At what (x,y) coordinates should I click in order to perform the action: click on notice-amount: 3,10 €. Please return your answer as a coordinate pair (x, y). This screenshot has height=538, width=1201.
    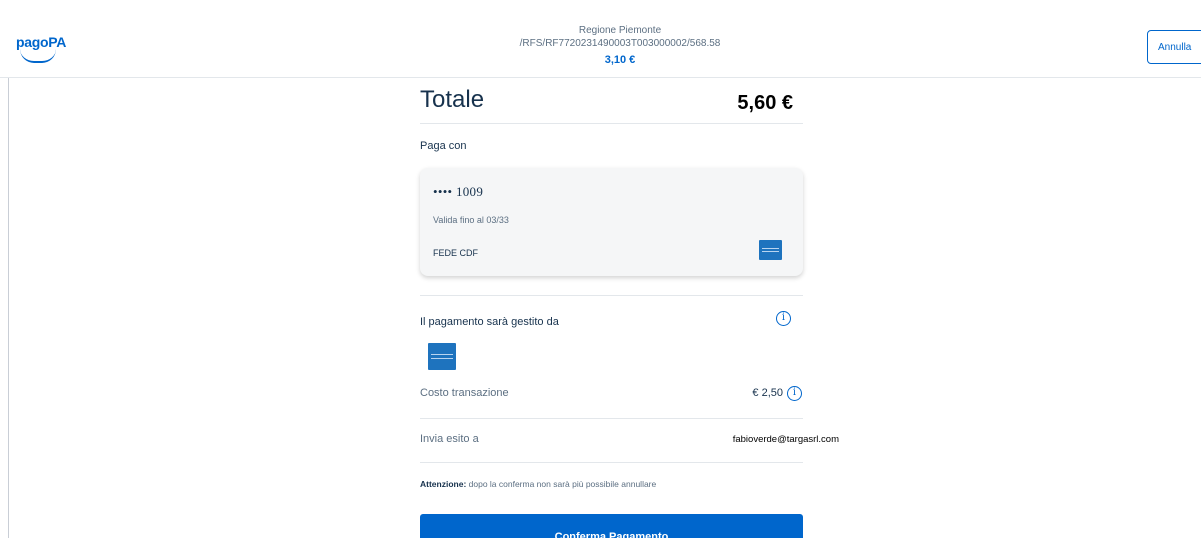
    Looking at the image, I should click on (620, 60).